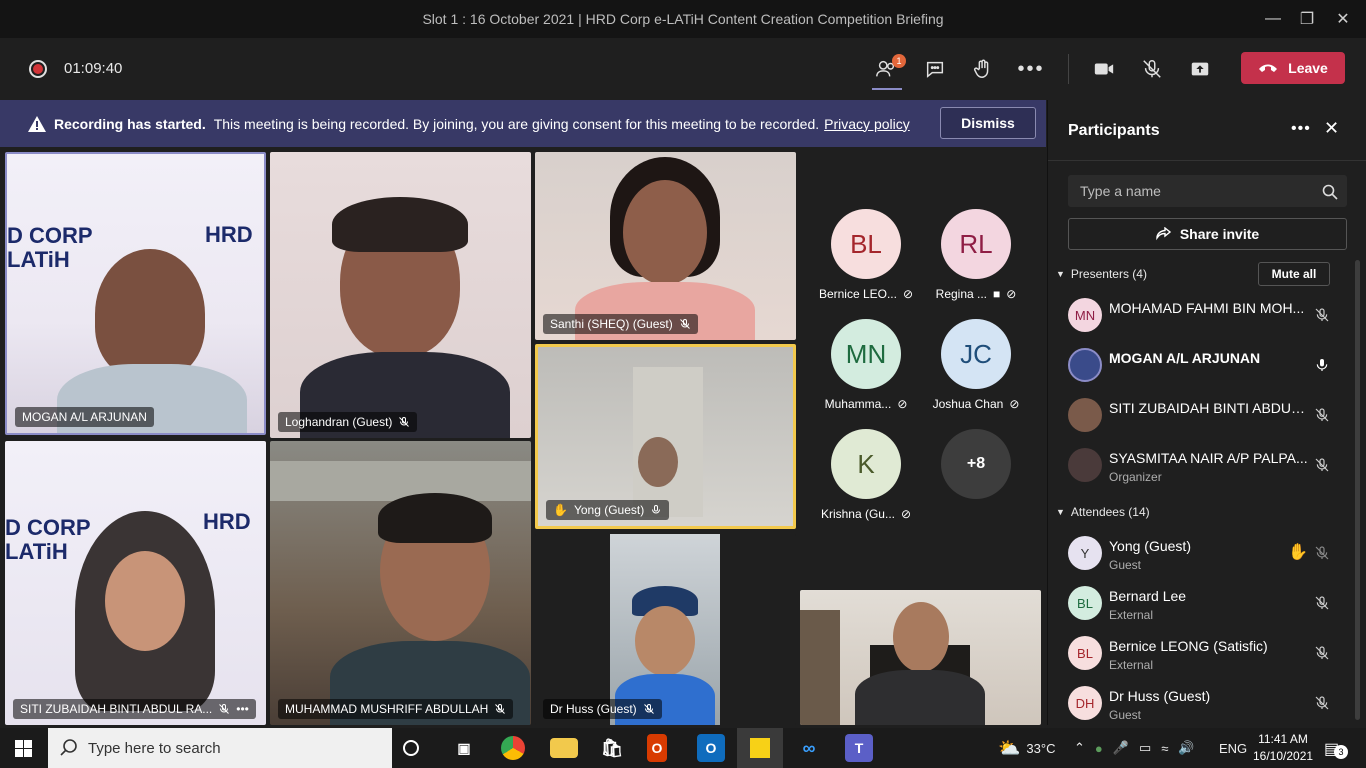 The width and height of the screenshot is (1366, 768). What do you see at coordinates (464, 748) in the screenshot?
I see `task-view-icon: ▣` at bounding box center [464, 748].